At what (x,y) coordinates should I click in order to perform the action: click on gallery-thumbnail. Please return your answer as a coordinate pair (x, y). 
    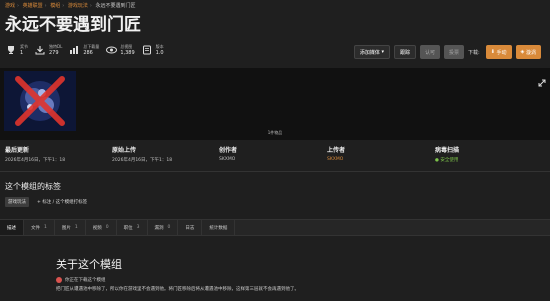
    Looking at the image, I should click on (40, 101).